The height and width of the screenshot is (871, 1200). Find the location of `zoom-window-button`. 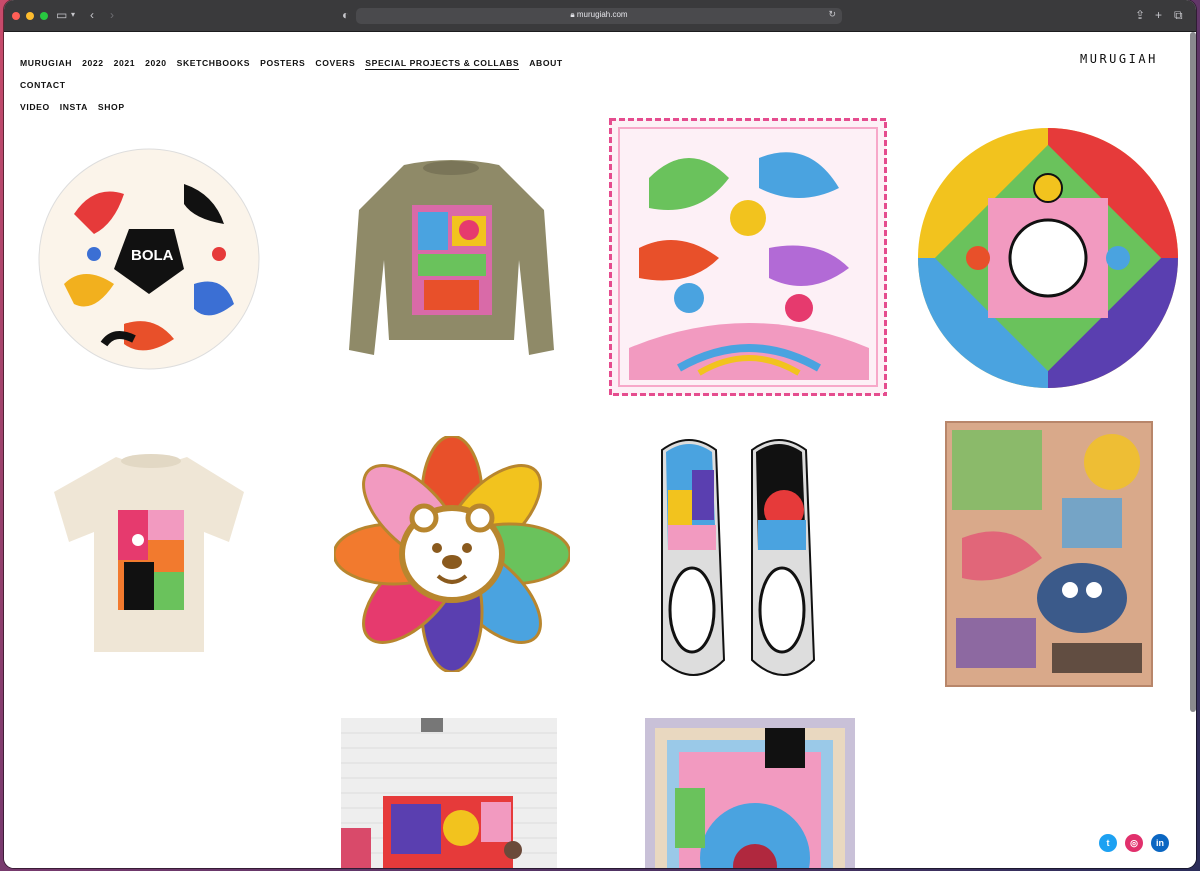

zoom-window-button is located at coordinates (44, 16).